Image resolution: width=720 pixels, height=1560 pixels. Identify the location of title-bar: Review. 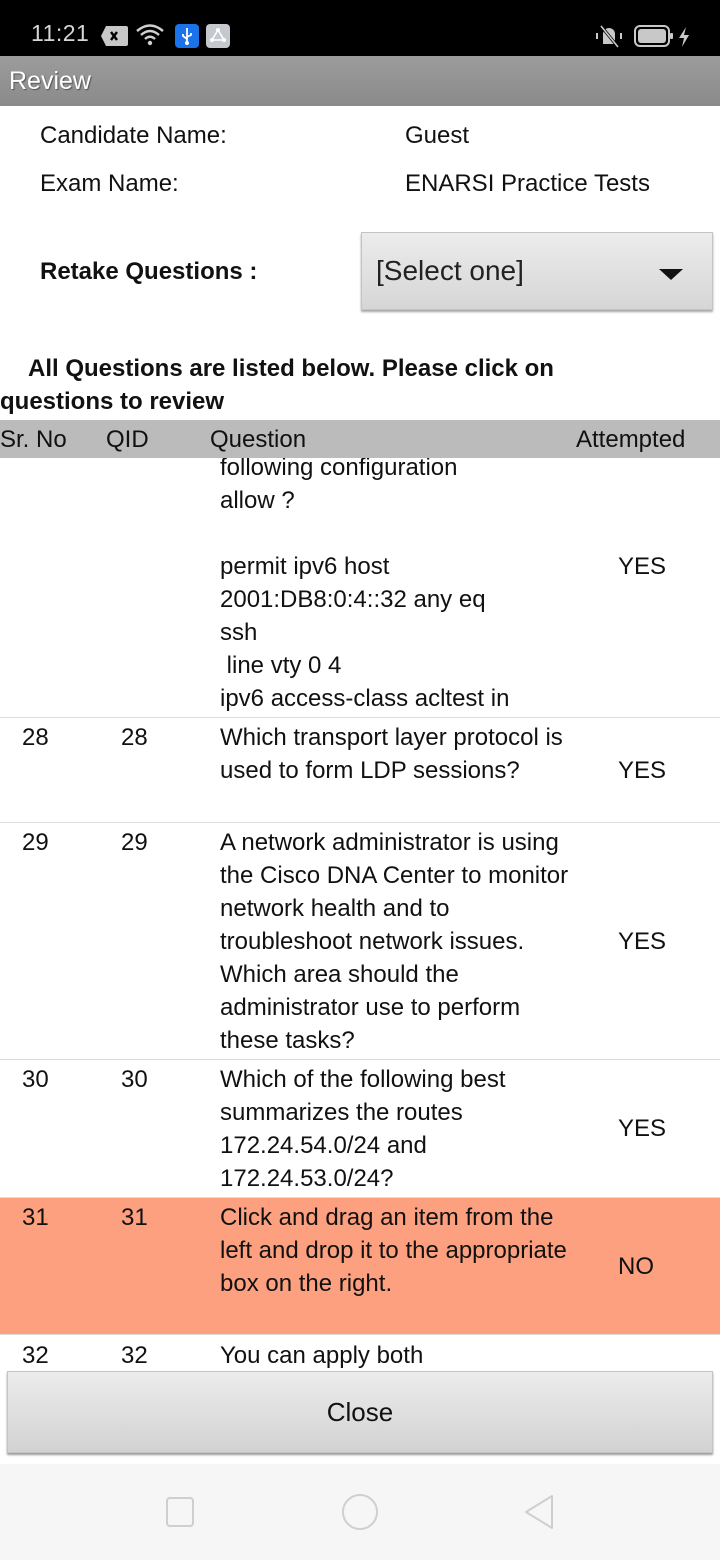
(360, 81).